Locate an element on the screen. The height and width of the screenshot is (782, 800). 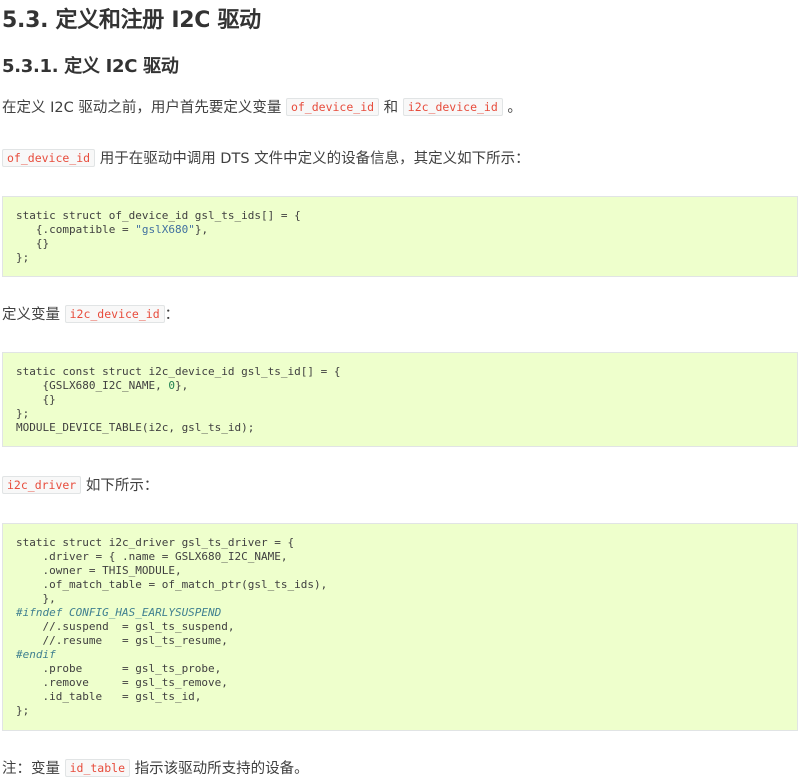
note-text: 注：变量 is located at coordinates (33, 769).